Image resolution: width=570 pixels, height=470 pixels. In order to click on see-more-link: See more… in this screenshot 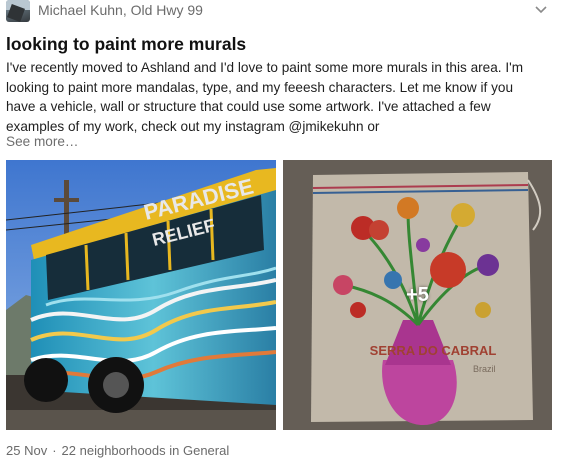, I will do `click(42, 141)`.